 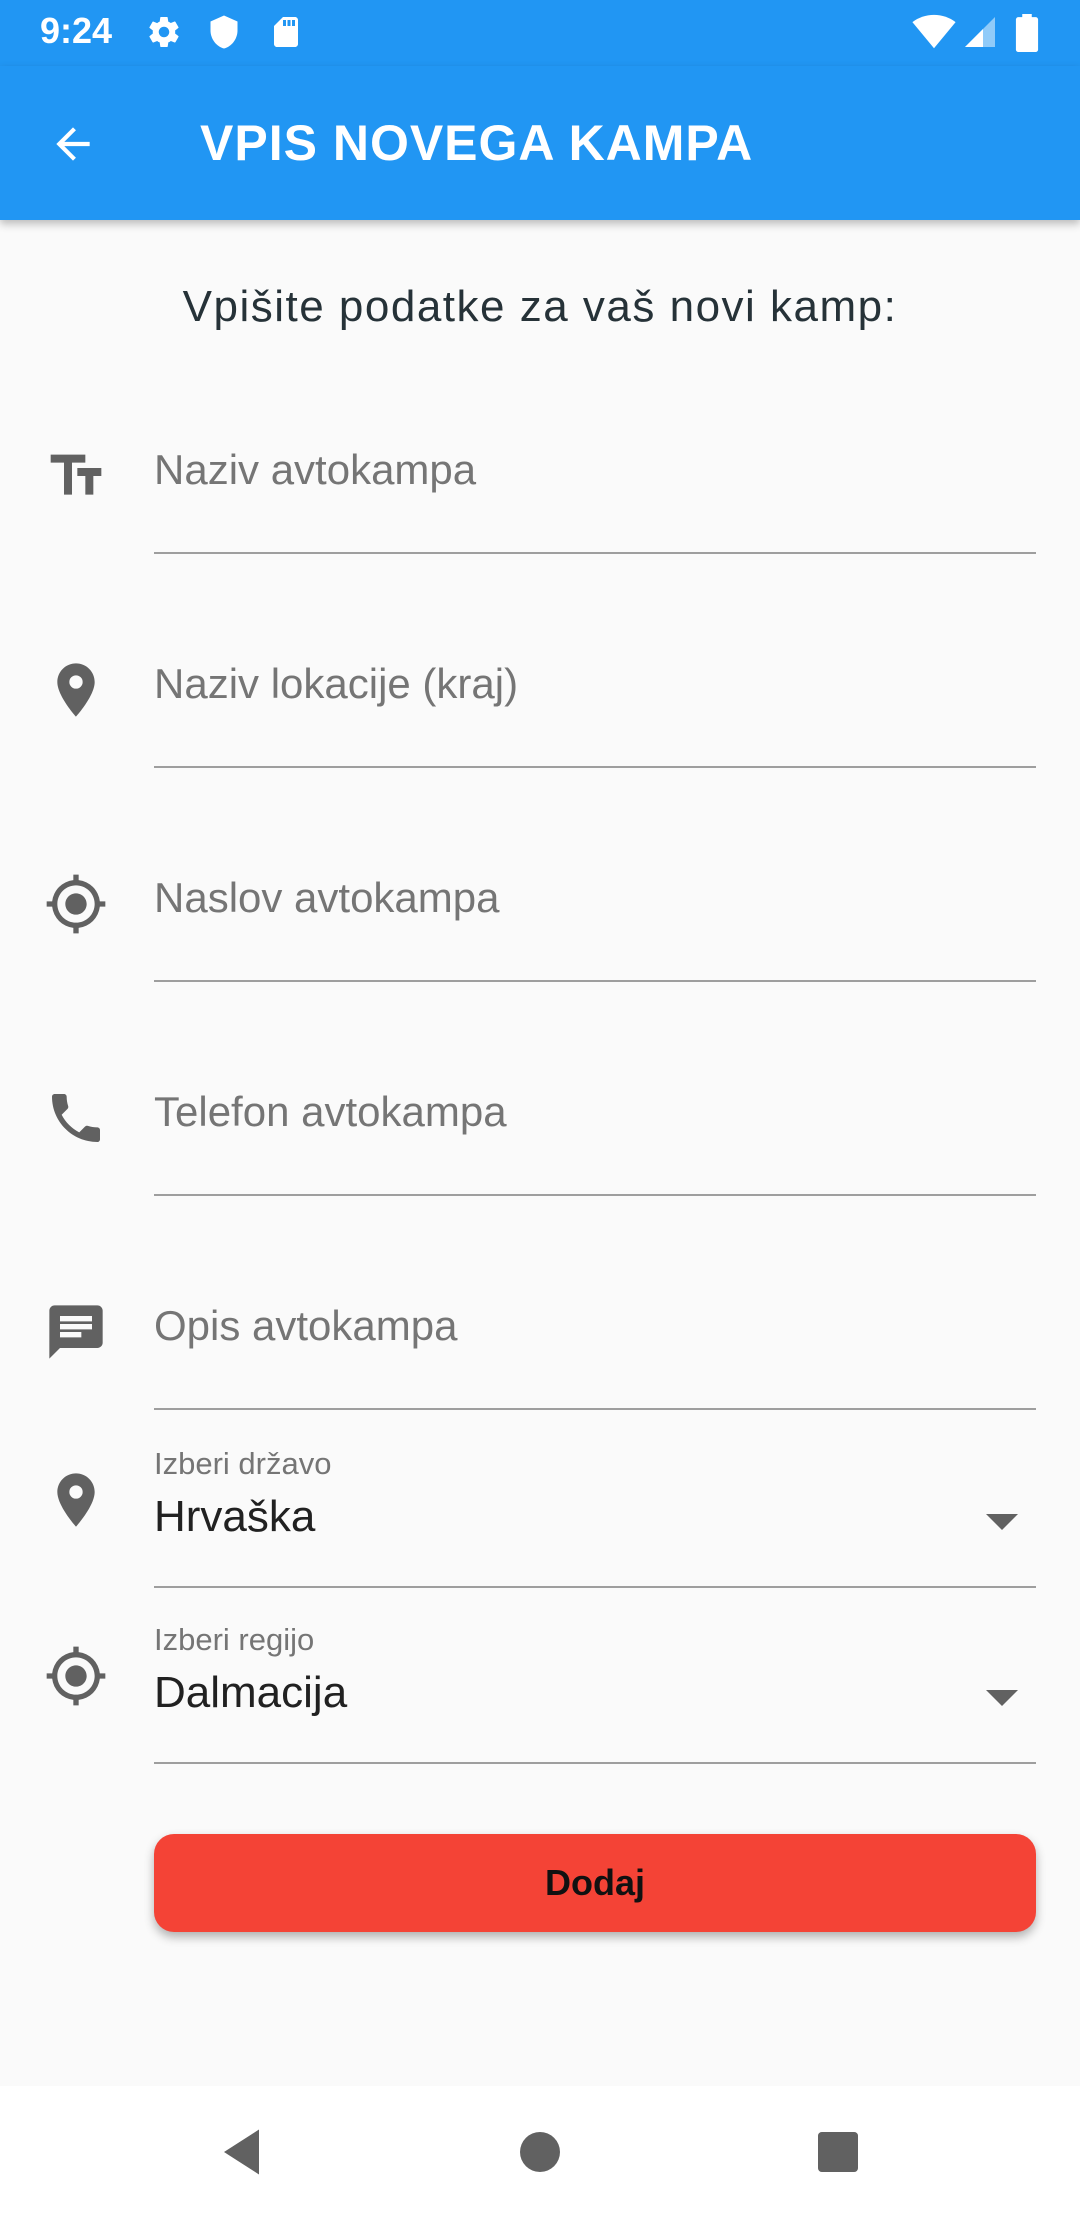 I want to click on settings-icon, so click(x=164, y=34).